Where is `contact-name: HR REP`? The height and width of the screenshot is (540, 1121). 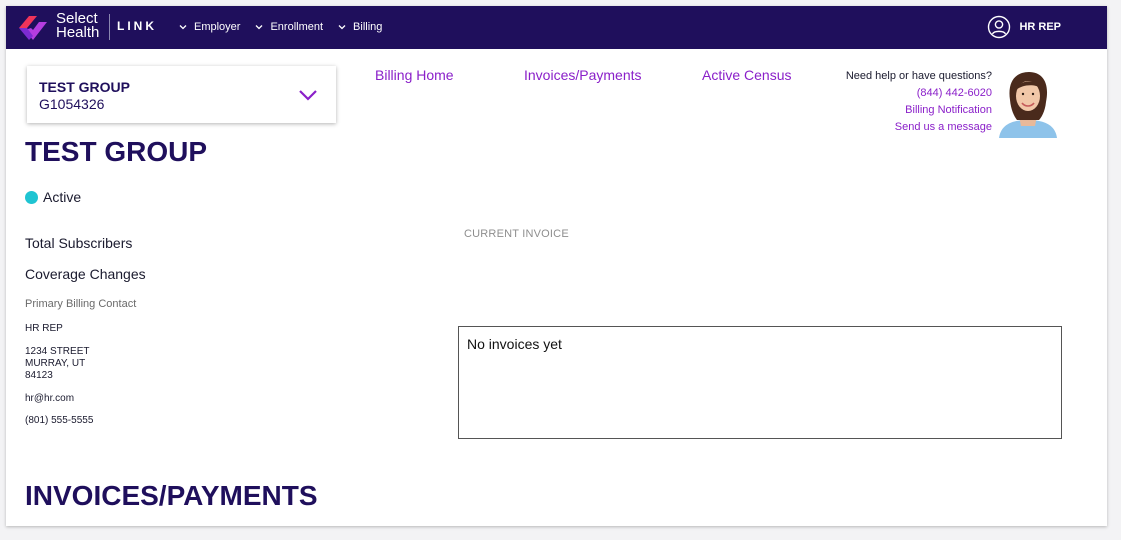
contact-name: HR REP is located at coordinates (44, 328).